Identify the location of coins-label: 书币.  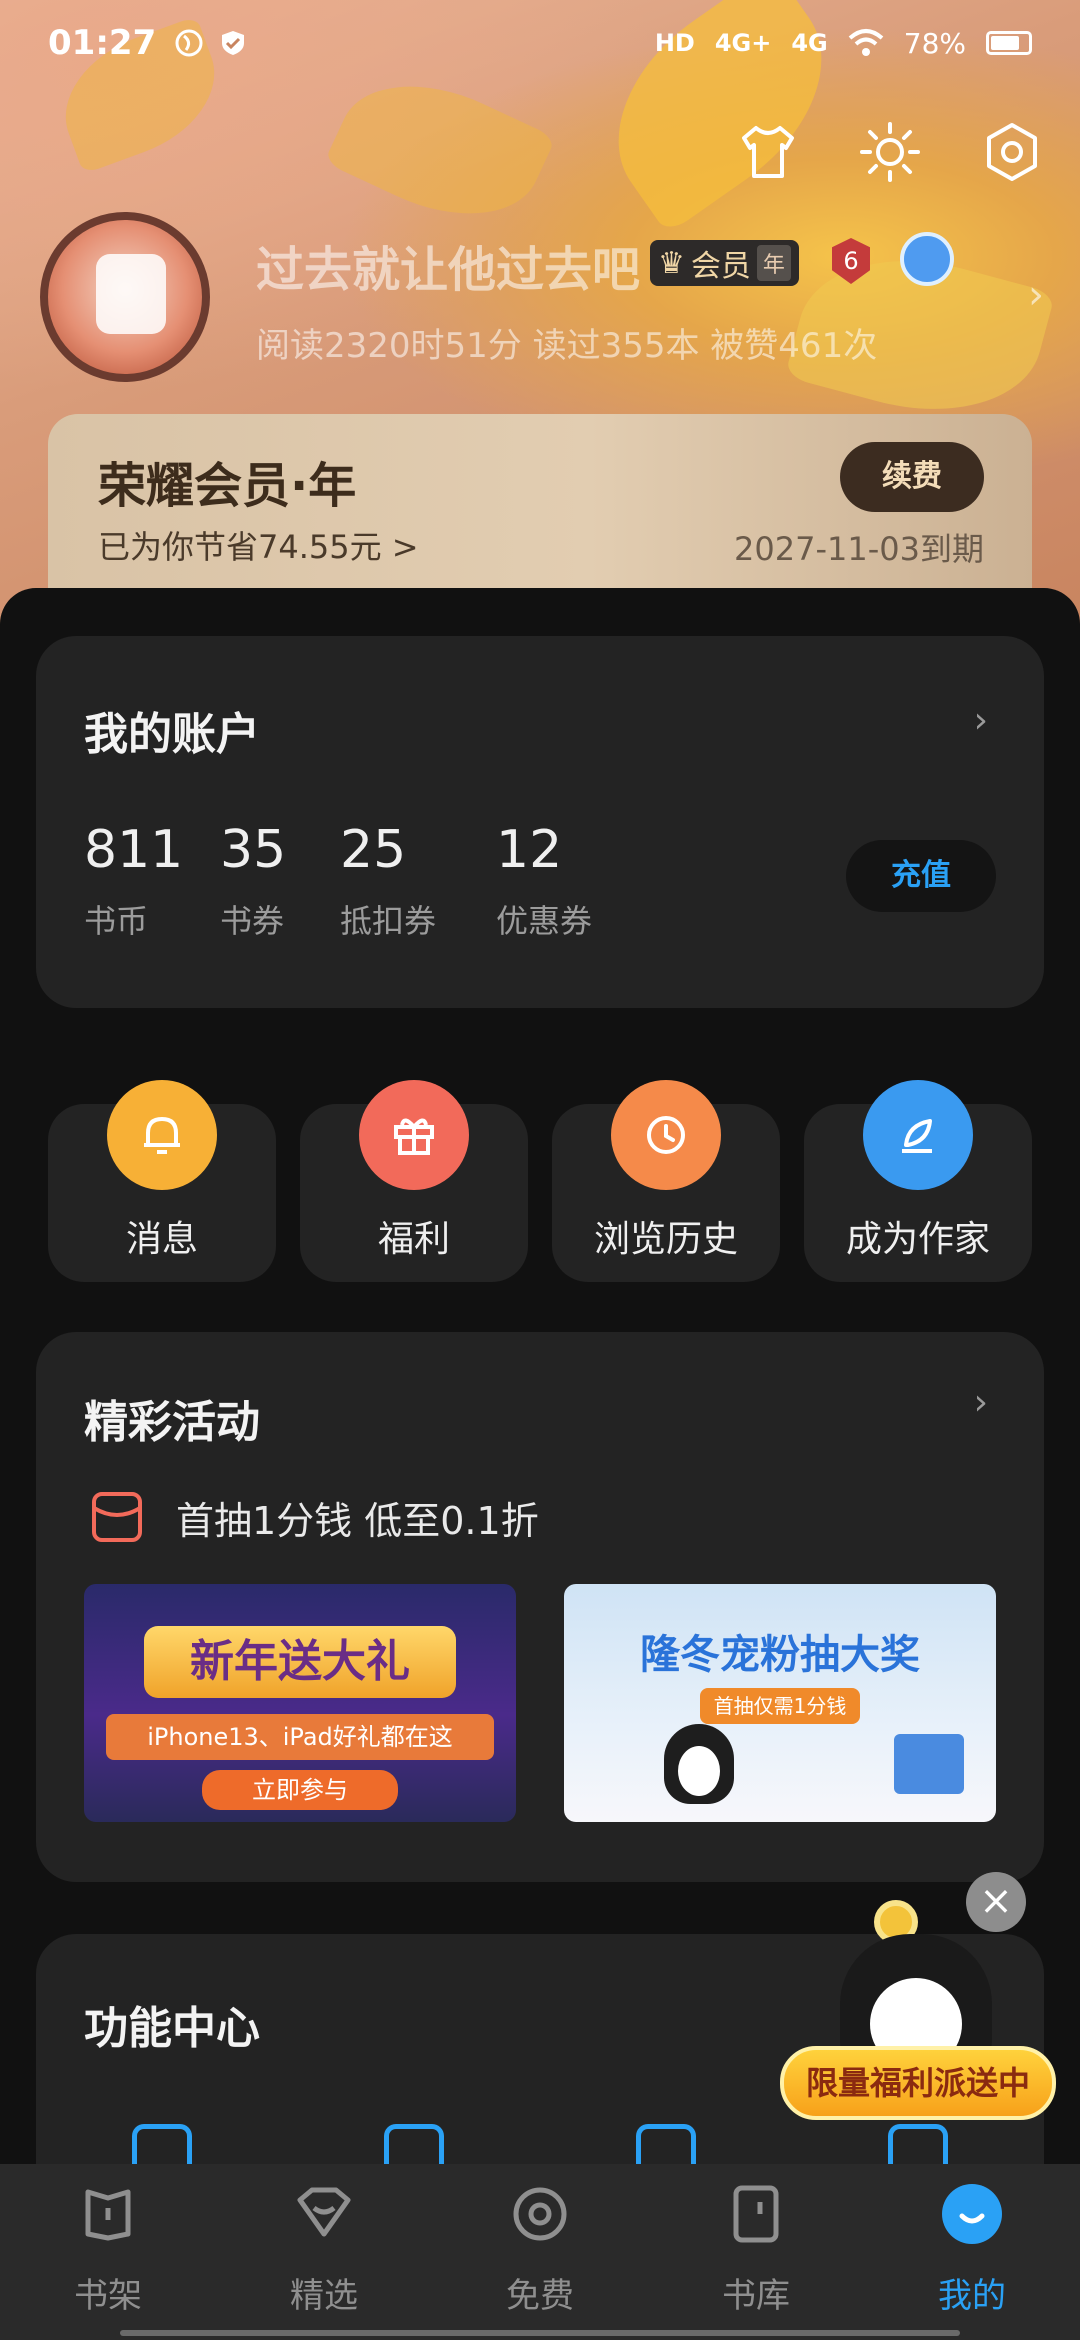
(116, 921).